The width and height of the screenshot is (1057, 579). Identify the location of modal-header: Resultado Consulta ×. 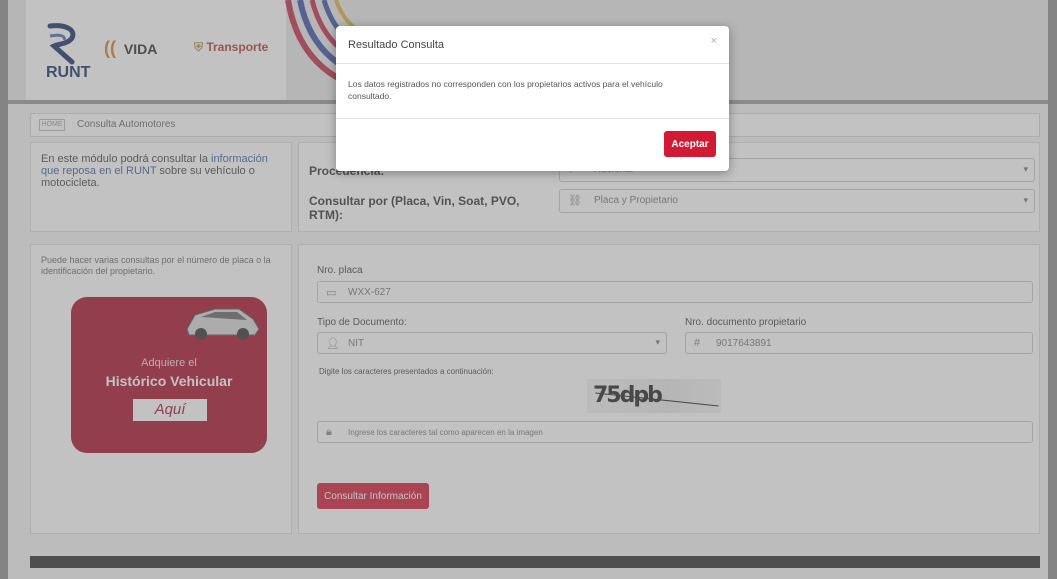
(532, 45).